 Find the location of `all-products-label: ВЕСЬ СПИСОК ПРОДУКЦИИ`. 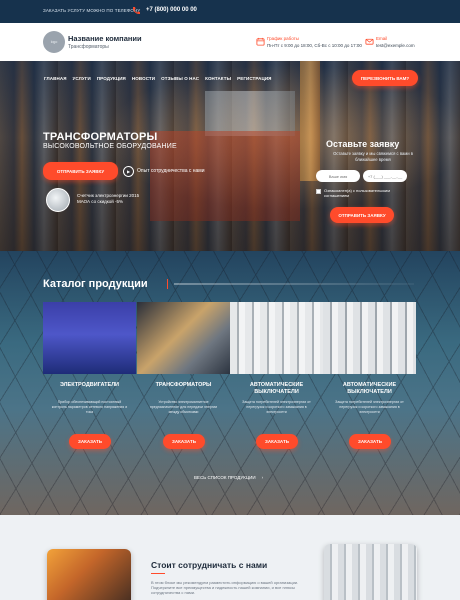

all-products-label: ВЕСЬ СПИСОК ПРОДУКЦИИ is located at coordinates (225, 477).